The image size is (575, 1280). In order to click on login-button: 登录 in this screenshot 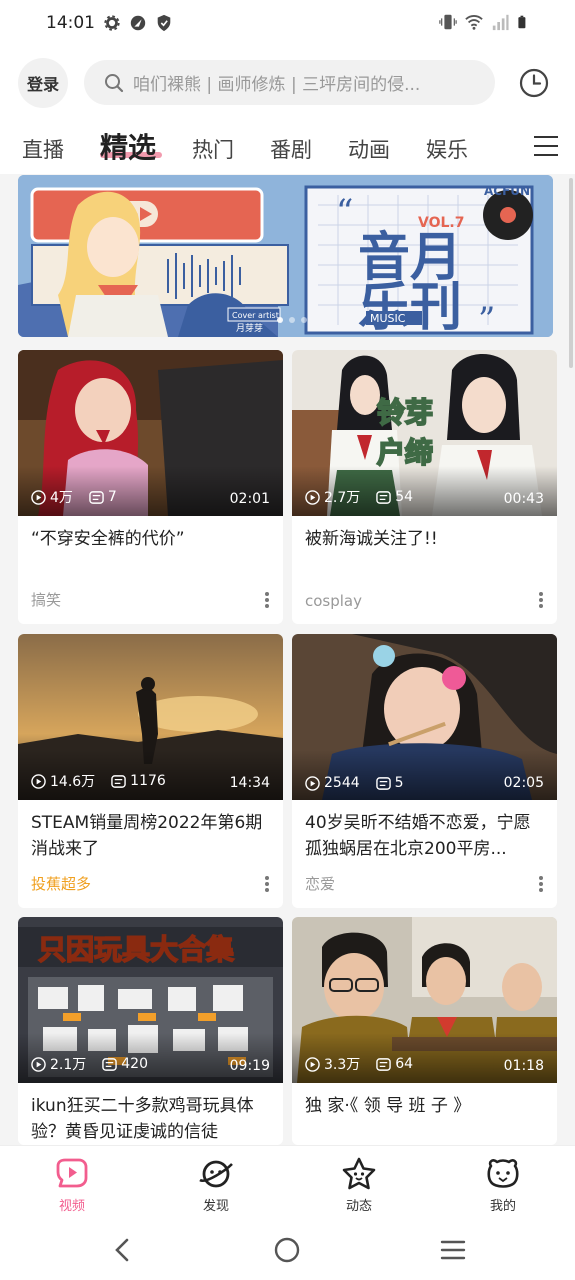, I will do `click(43, 83)`.